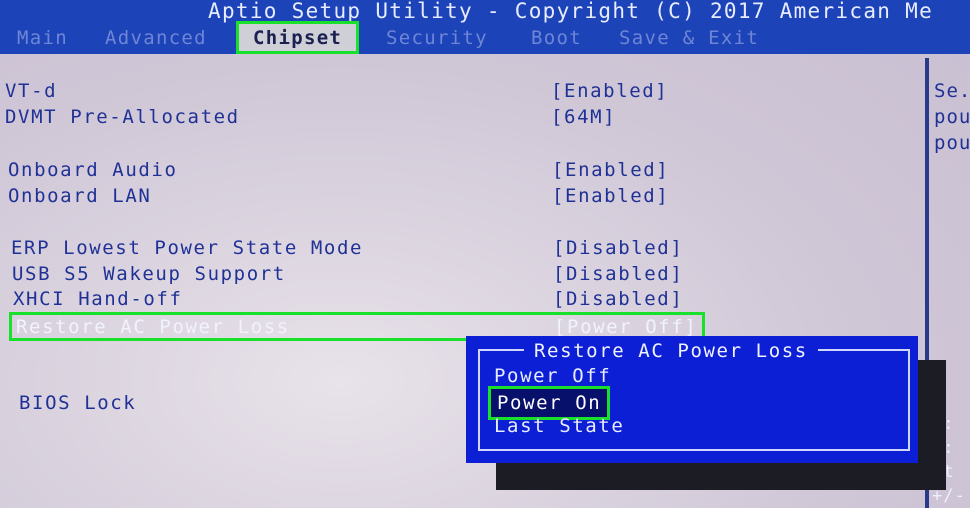 This screenshot has height=508, width=970. What do you see at coordinates (93, 170) in the screenshot?
I see `setting-label: Onboard Audio` at bounding box center [93, 170].